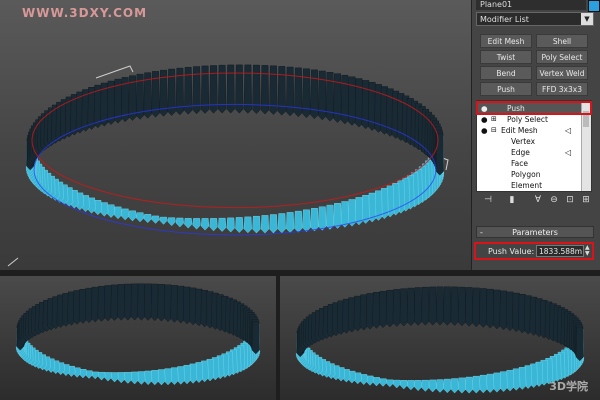  Describe the element at coordinates (534, 251) in the screenshot. I see `push-value-highlight-box` at that location.